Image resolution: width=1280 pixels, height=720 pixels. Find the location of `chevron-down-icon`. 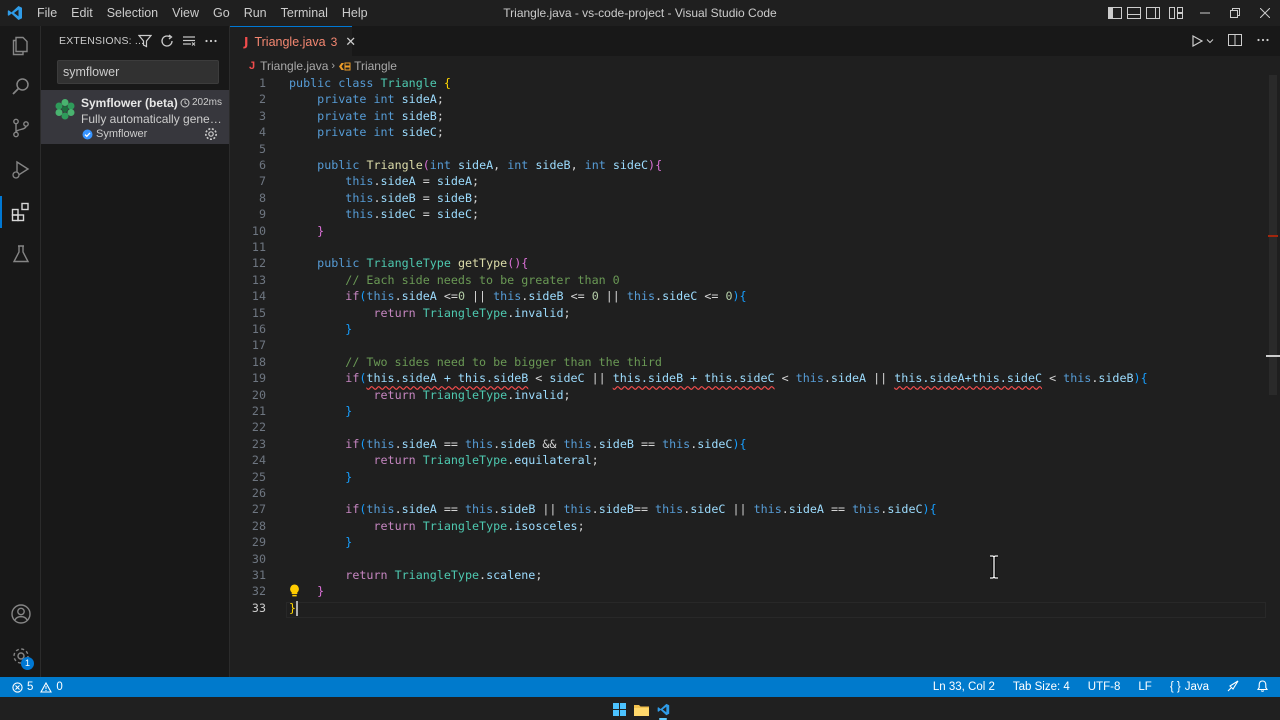

chevron-down-icon is located at coordinates (1210, 41).